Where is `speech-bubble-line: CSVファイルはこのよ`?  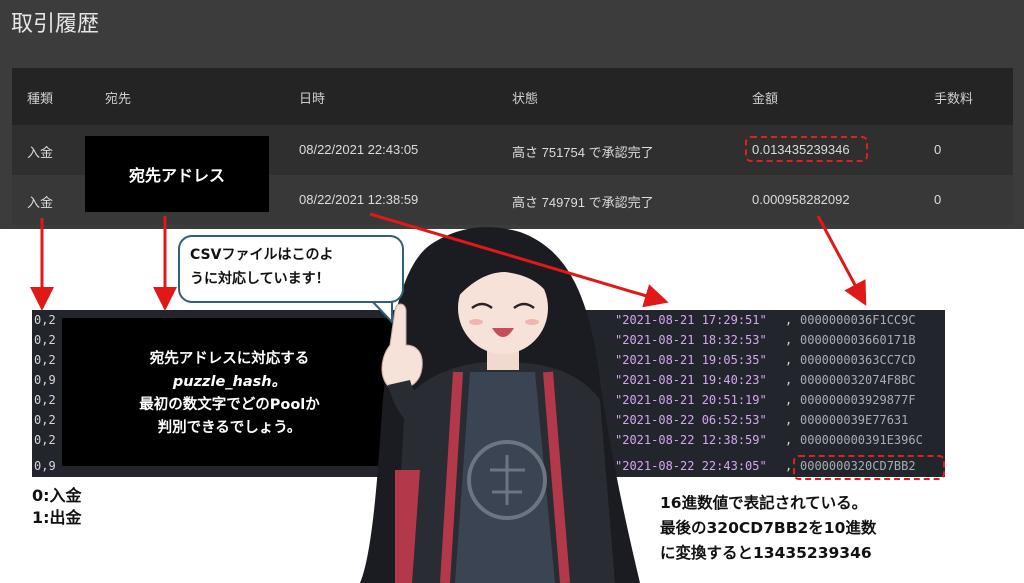 speech-bubble-line: CSVファイルはこのよ is located at coordinates (262, 255).